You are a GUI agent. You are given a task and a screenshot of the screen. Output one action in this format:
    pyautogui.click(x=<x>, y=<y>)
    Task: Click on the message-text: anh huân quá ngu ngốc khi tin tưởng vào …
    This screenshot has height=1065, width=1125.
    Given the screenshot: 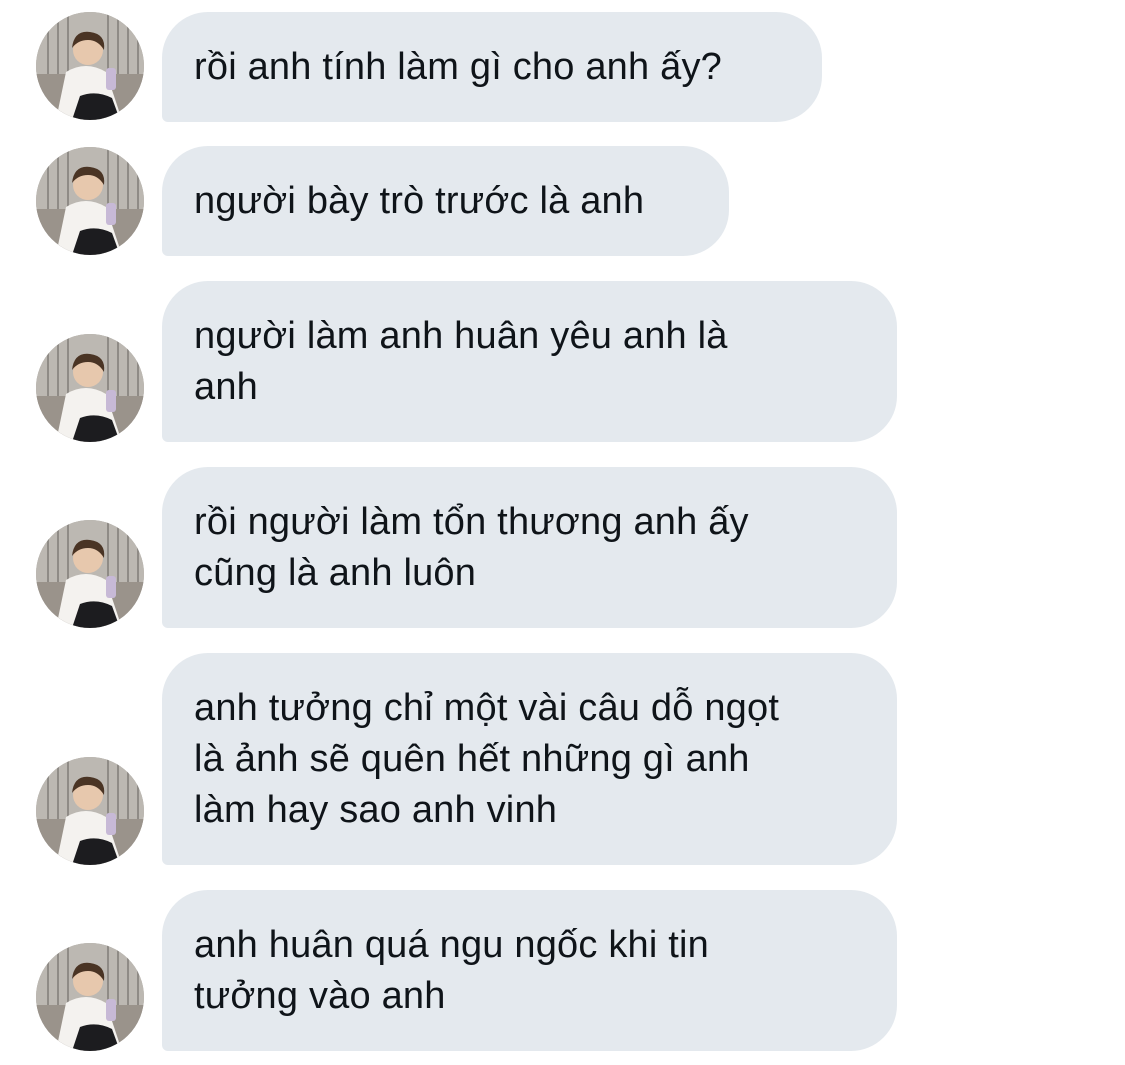 What is the action you would take?
    pyautogui.click(x=451, y=970)
    